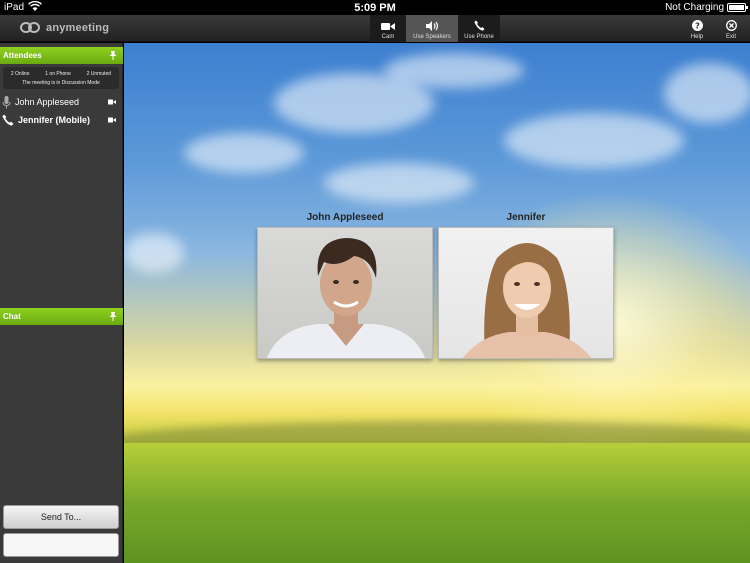  I want to click on attendees-header: Attendees, so click(61, 55).